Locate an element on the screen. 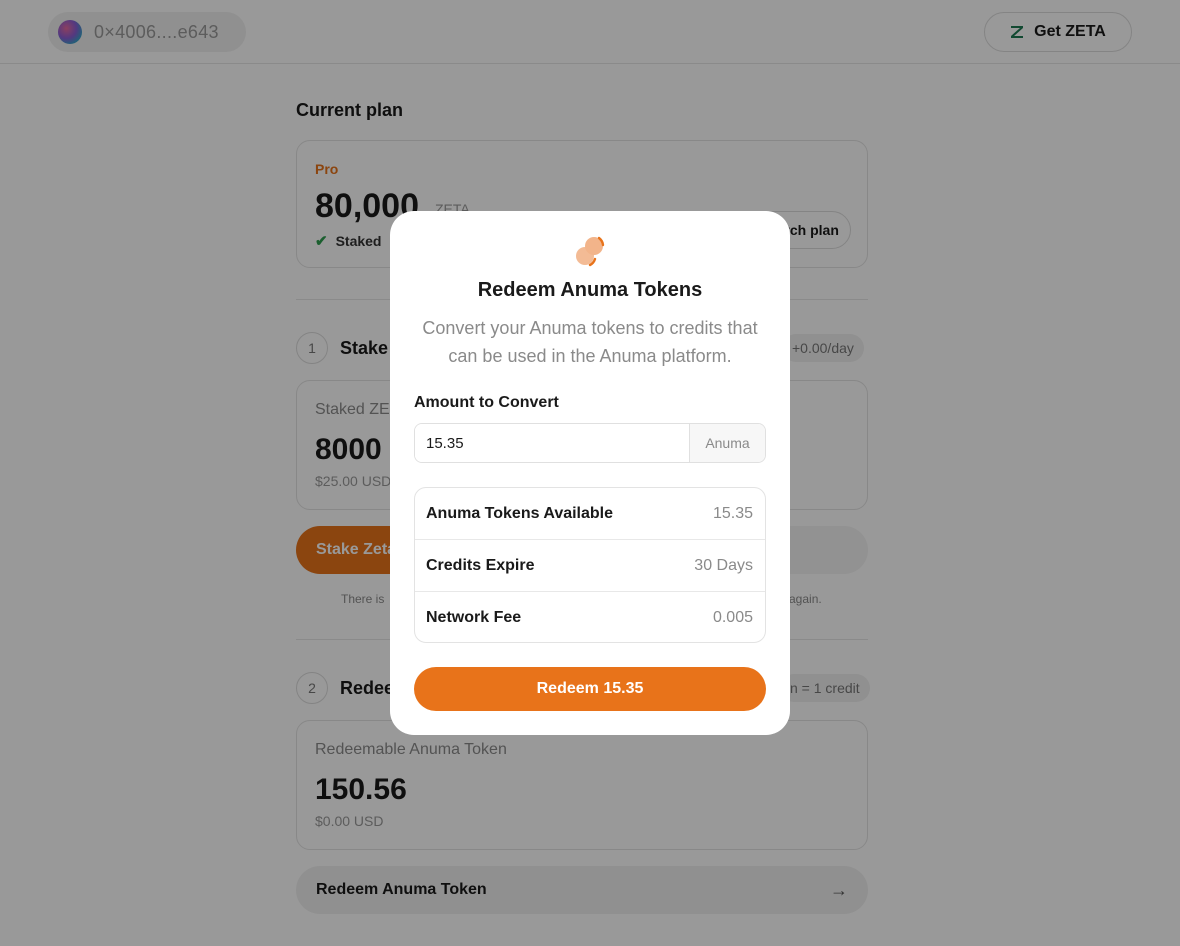 This screenshot has height=946, width=1180. amount-unit: Anuma is located at coordinates (727, 443).